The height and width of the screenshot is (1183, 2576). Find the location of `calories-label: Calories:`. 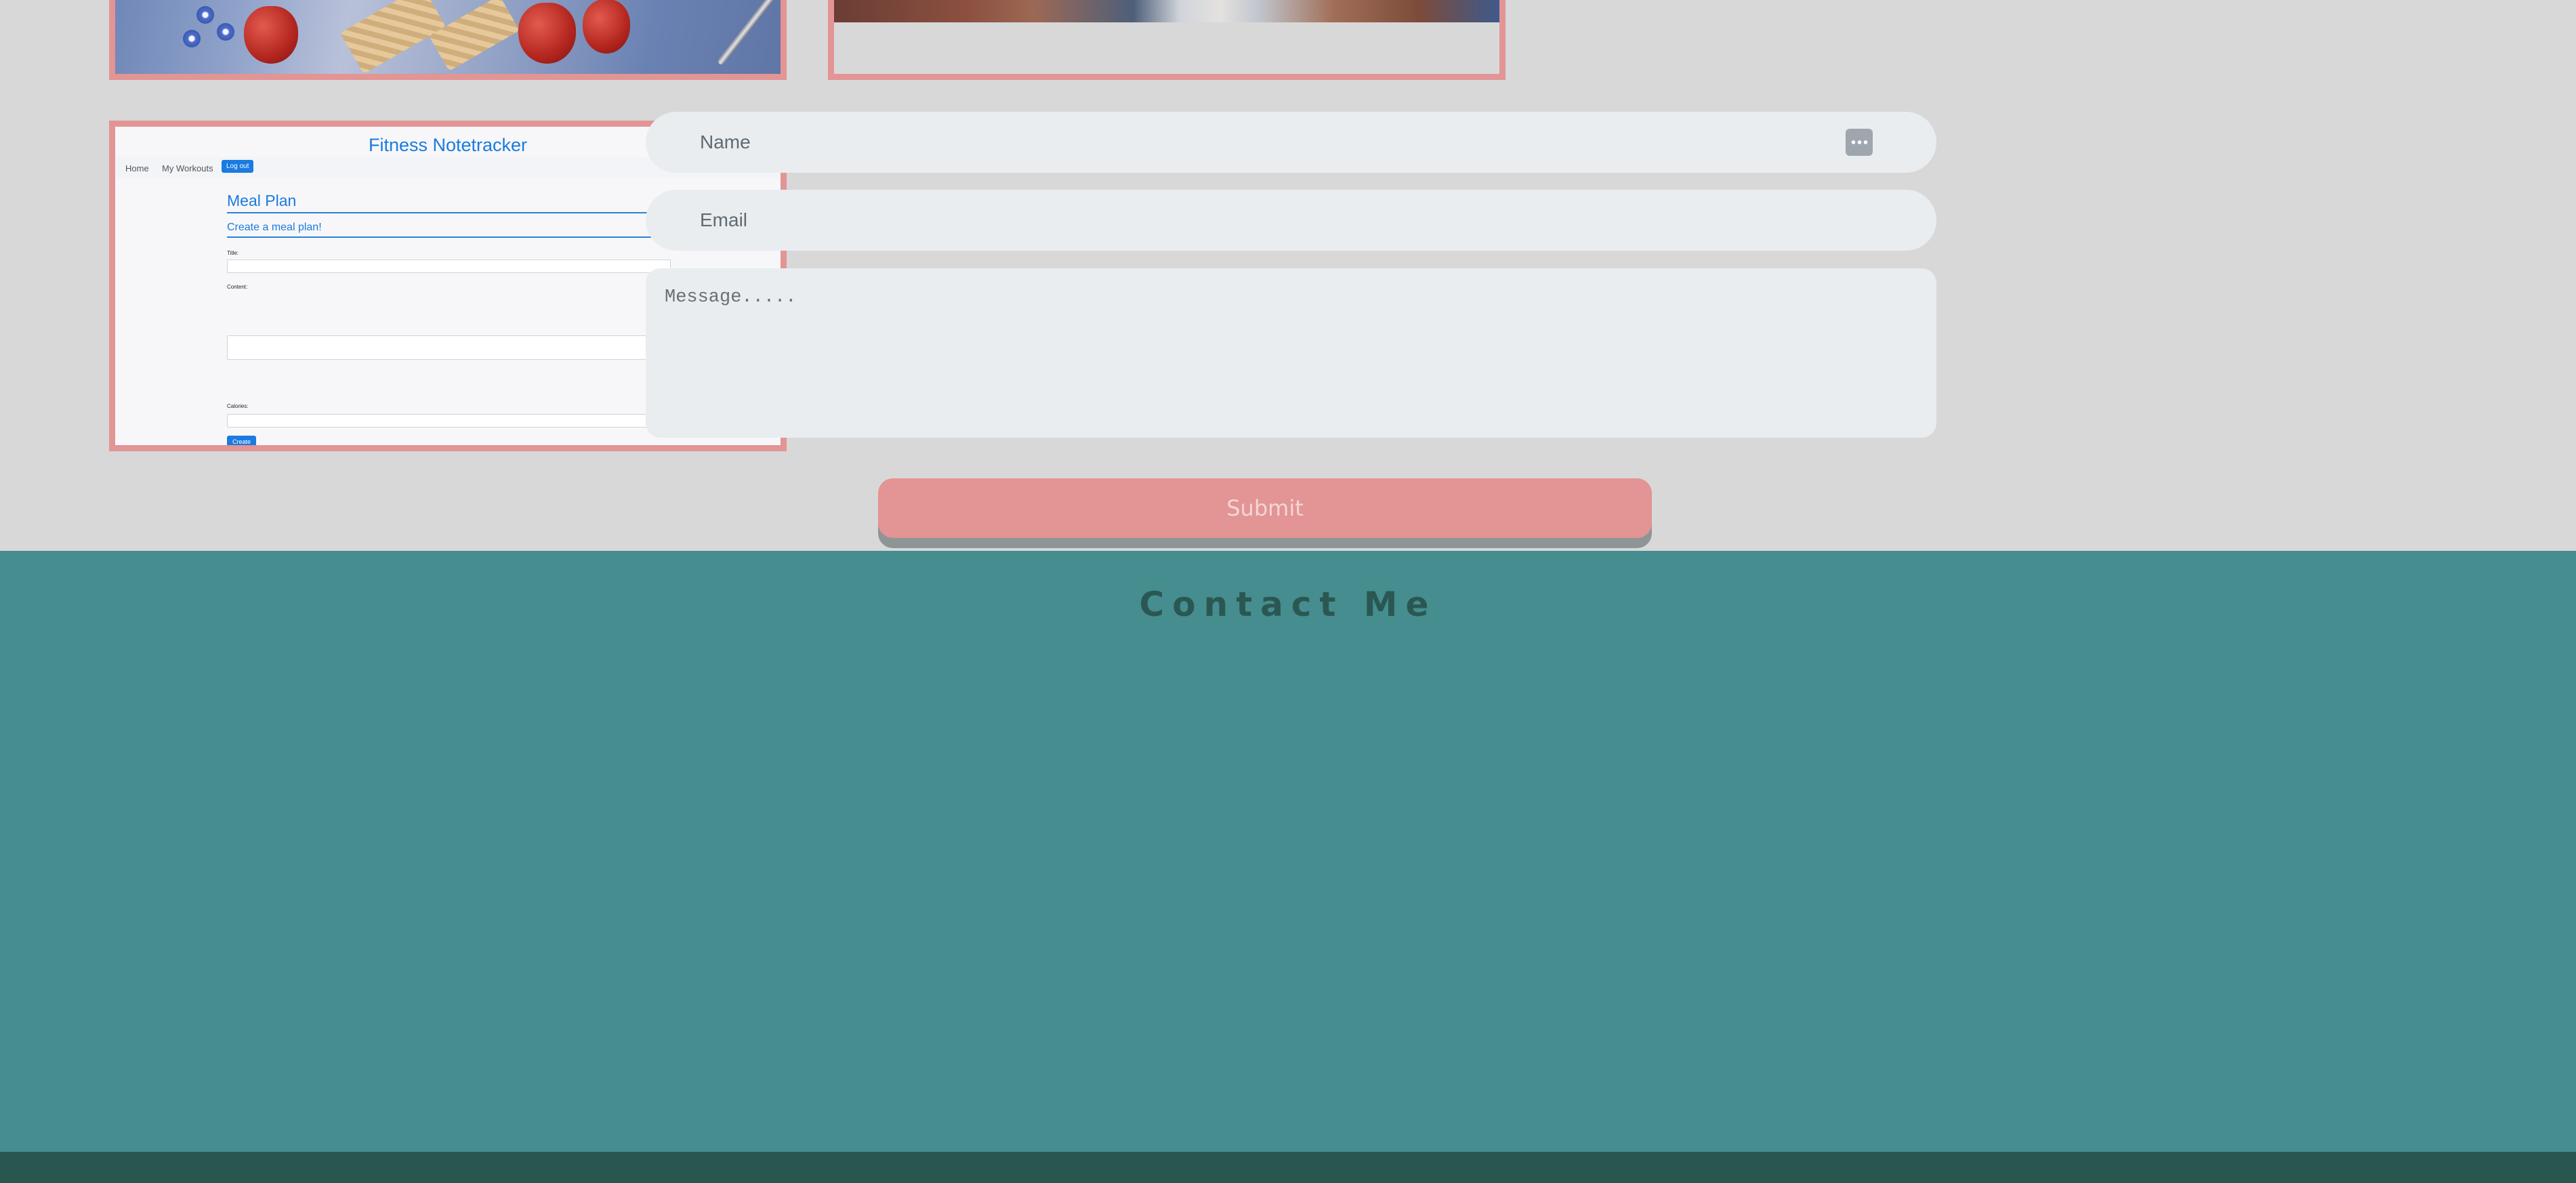

calories-label: Calories: is located at coordinates (238, 406).